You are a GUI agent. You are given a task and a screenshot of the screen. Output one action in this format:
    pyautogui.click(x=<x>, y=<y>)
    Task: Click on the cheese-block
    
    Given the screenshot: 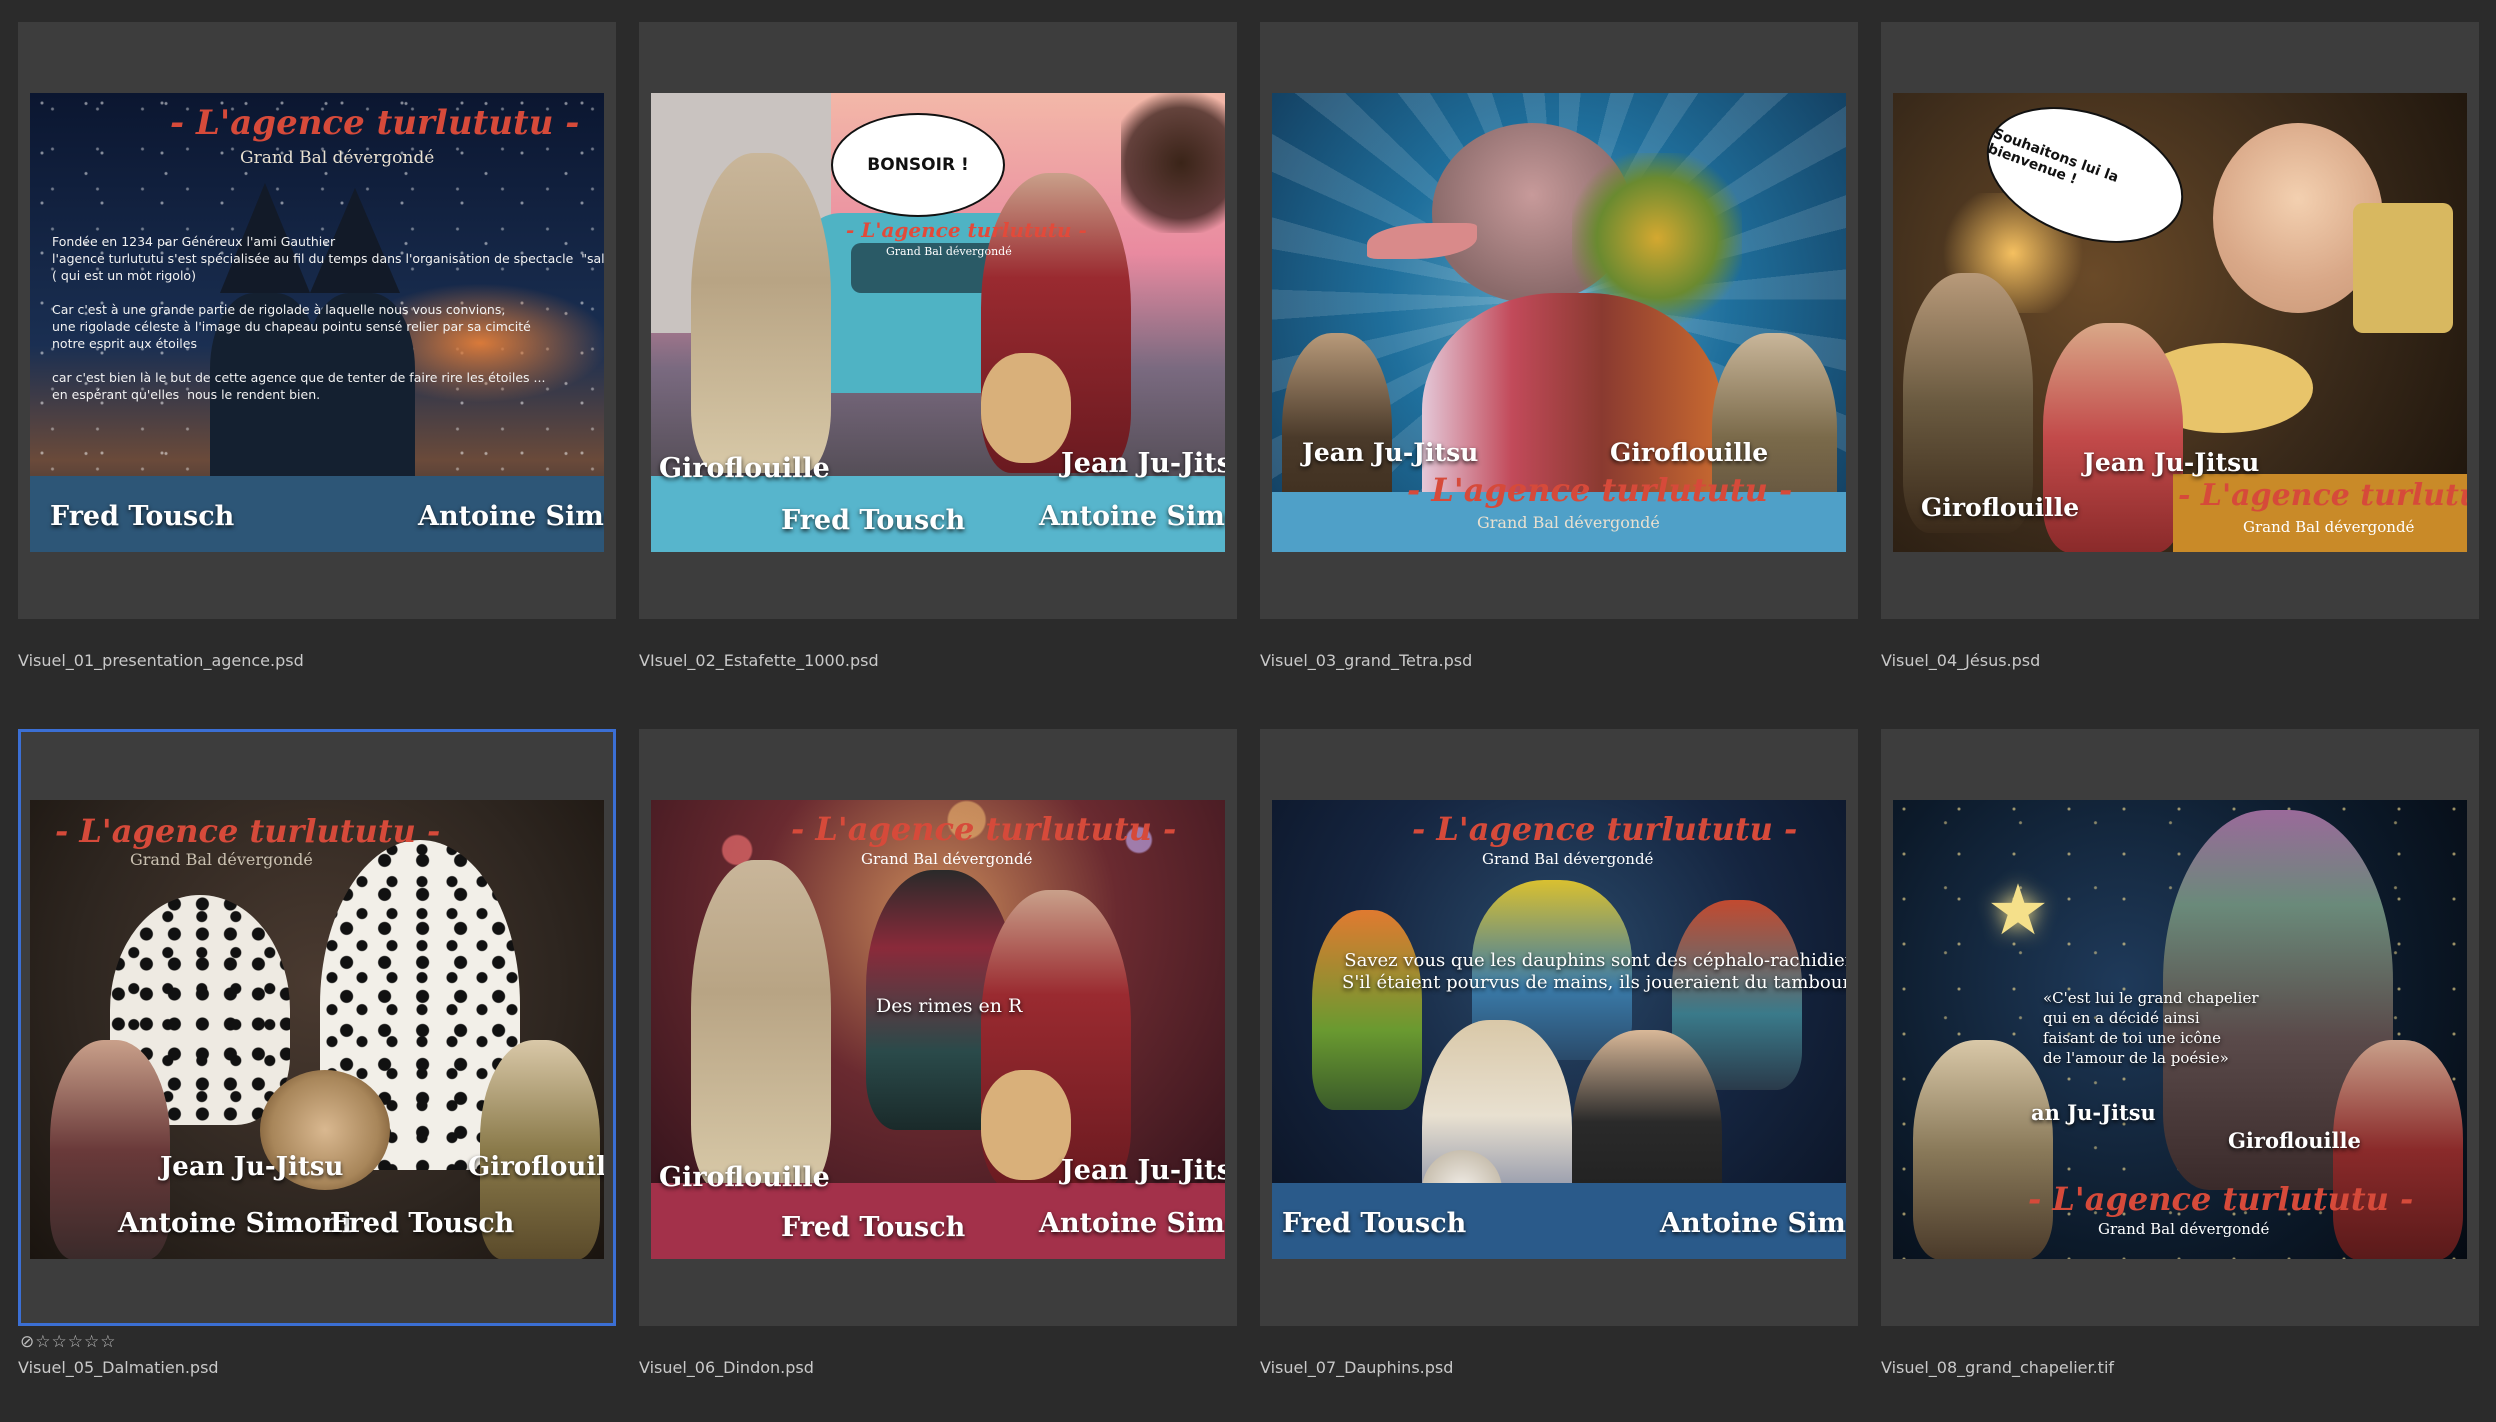 What is the action you would take?
    pyautogui.click(x=2403, y=268)
    